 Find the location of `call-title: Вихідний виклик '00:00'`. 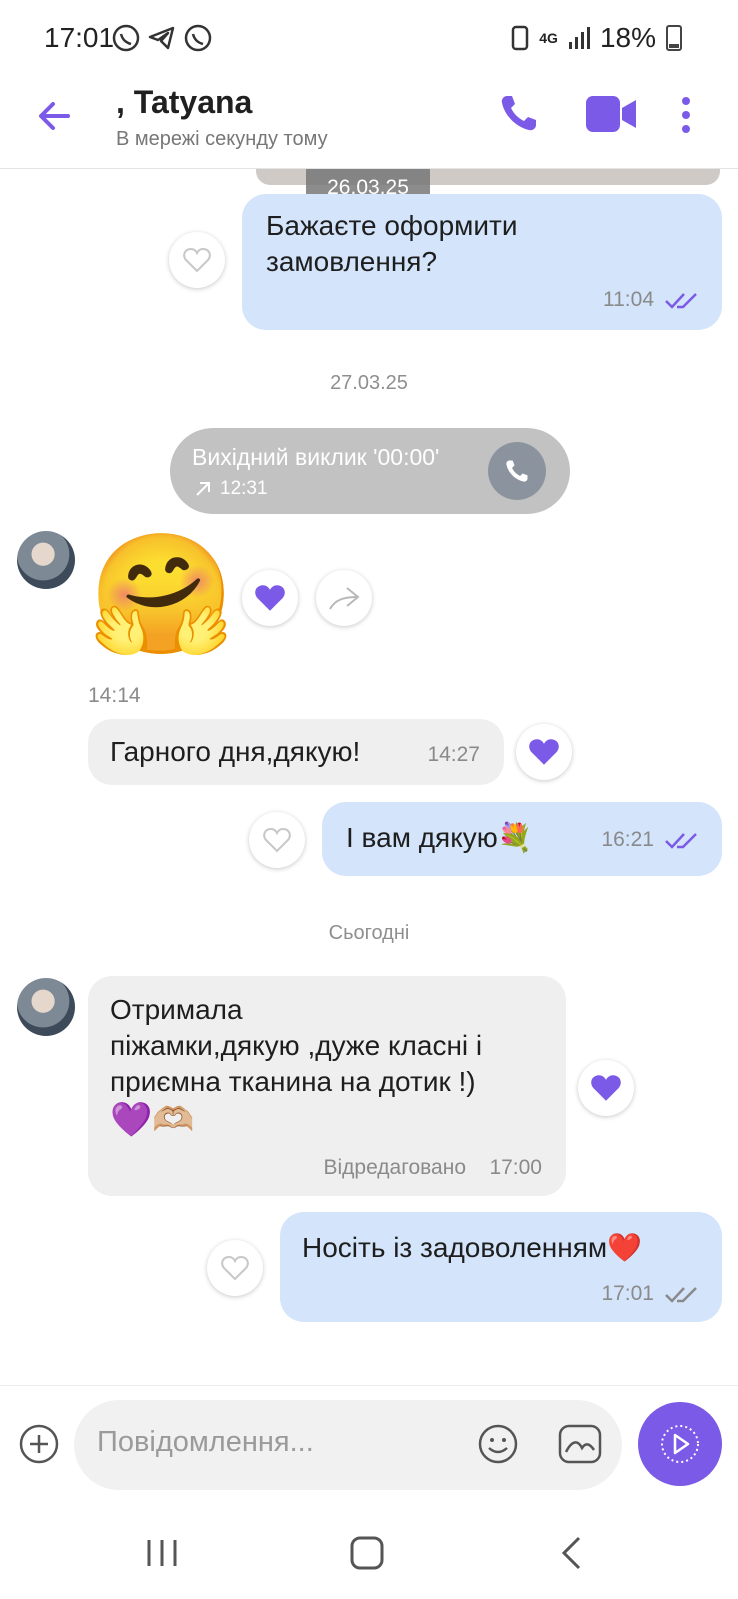

call-title: Вихідний виклик '00:00' is located at coordinates (316, 457).